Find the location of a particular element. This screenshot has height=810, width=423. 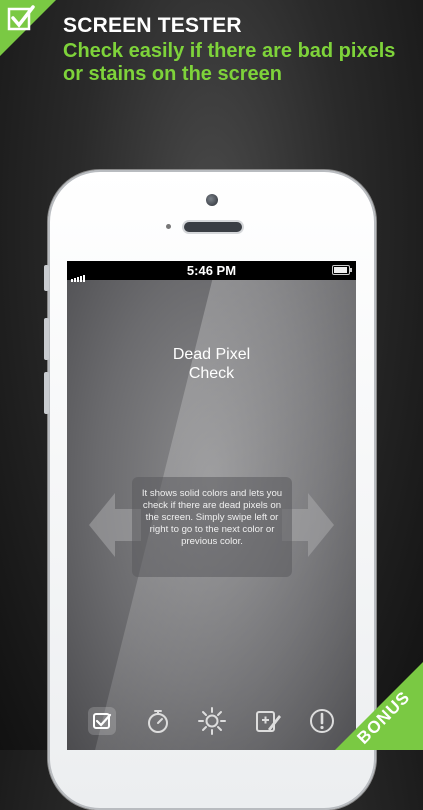

tab-touch-test is located at coordinates (268, 721).